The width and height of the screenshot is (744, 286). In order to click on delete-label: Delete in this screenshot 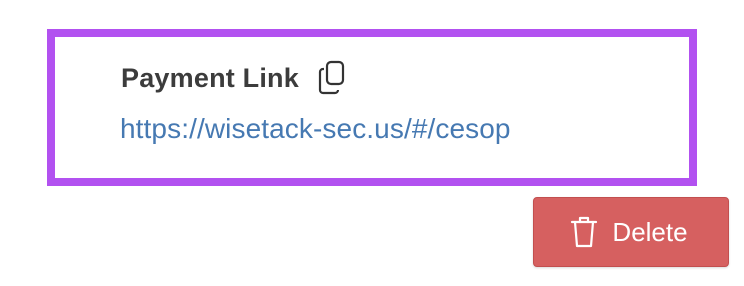, I will do `click(650, 232)`.